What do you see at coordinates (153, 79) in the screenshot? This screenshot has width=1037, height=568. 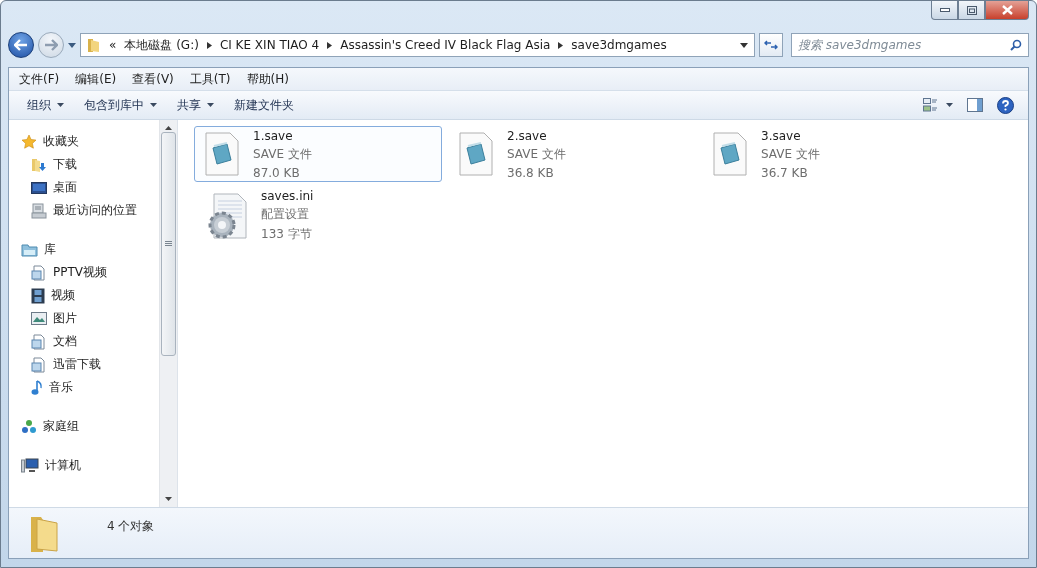 I see `menu-item: 查看(V)` at bounding box center [153, 79].